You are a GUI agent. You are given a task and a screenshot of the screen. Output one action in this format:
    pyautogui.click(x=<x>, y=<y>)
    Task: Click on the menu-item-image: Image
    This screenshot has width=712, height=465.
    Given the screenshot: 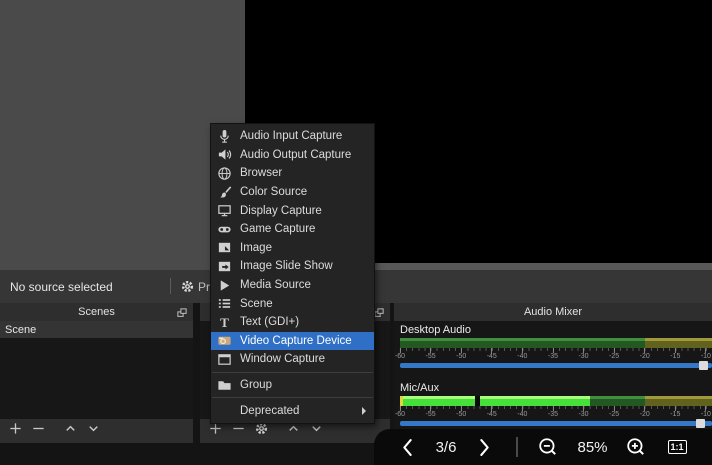 What is the action you would take?
    pyautogui.click(x=292, y=248)
    